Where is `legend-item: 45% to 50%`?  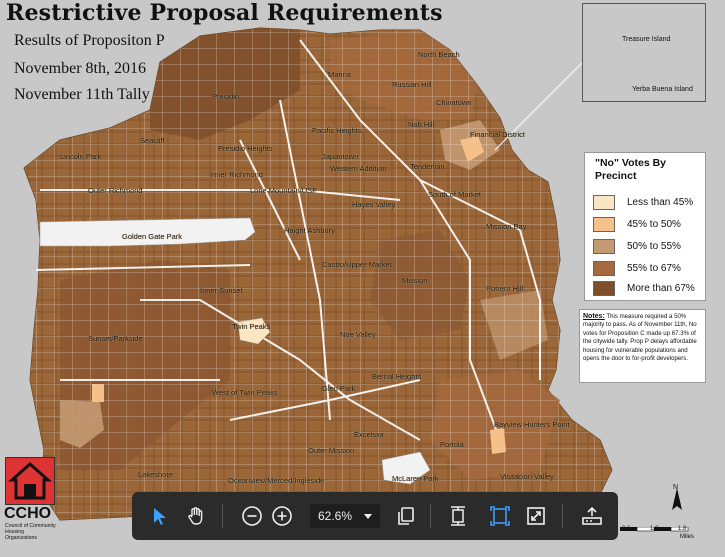
legend-item: 45% to 50% is located at coordinates (637, 224).